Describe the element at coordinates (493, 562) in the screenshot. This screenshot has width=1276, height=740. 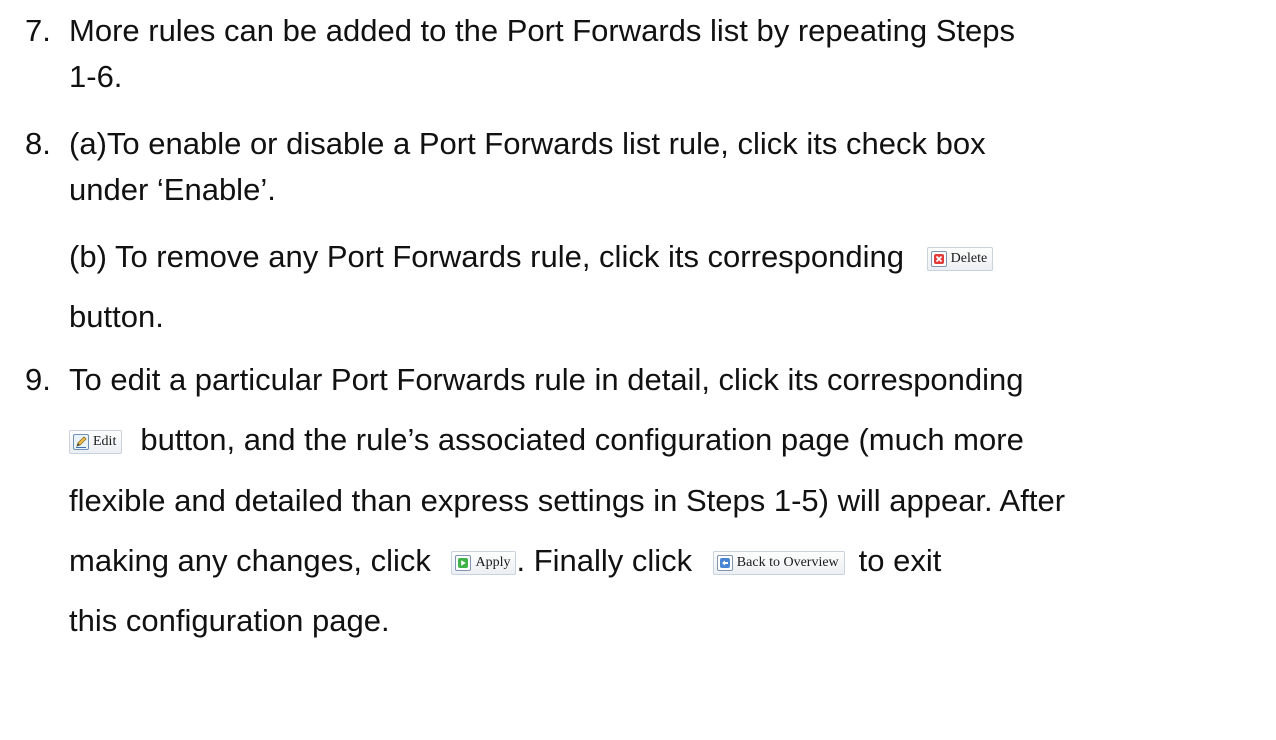
I see `apply-button-label: Apply` at that location.